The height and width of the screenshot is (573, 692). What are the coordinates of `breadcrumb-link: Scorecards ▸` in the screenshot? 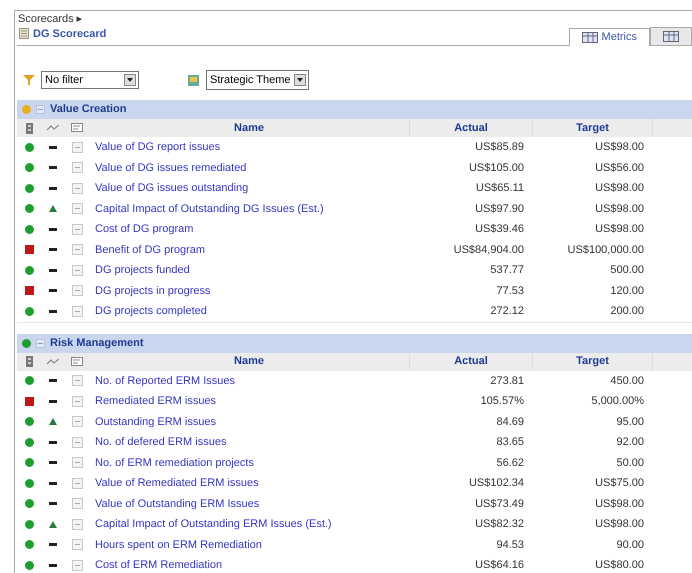 It's located at (50, 19).